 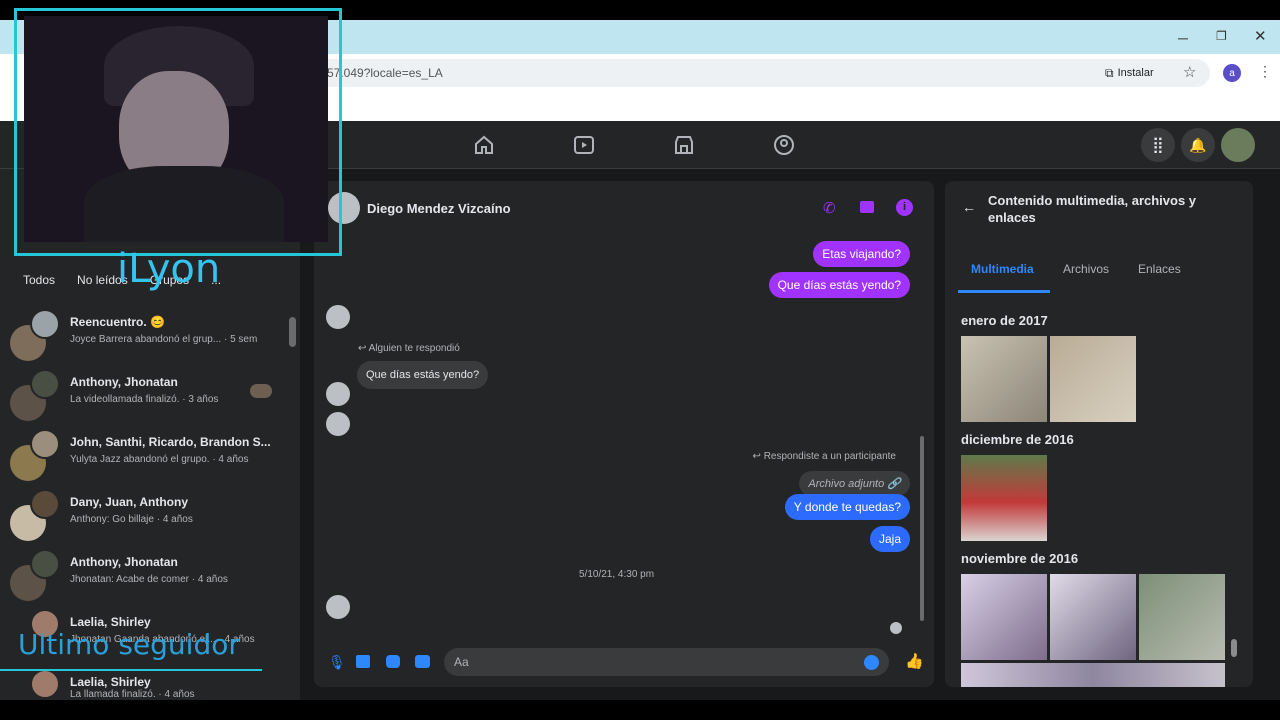 What do you see at coordinates (1260, 36) in the screenshot?
I see `close-icon: ✕` at bounding box center [1260, 36].